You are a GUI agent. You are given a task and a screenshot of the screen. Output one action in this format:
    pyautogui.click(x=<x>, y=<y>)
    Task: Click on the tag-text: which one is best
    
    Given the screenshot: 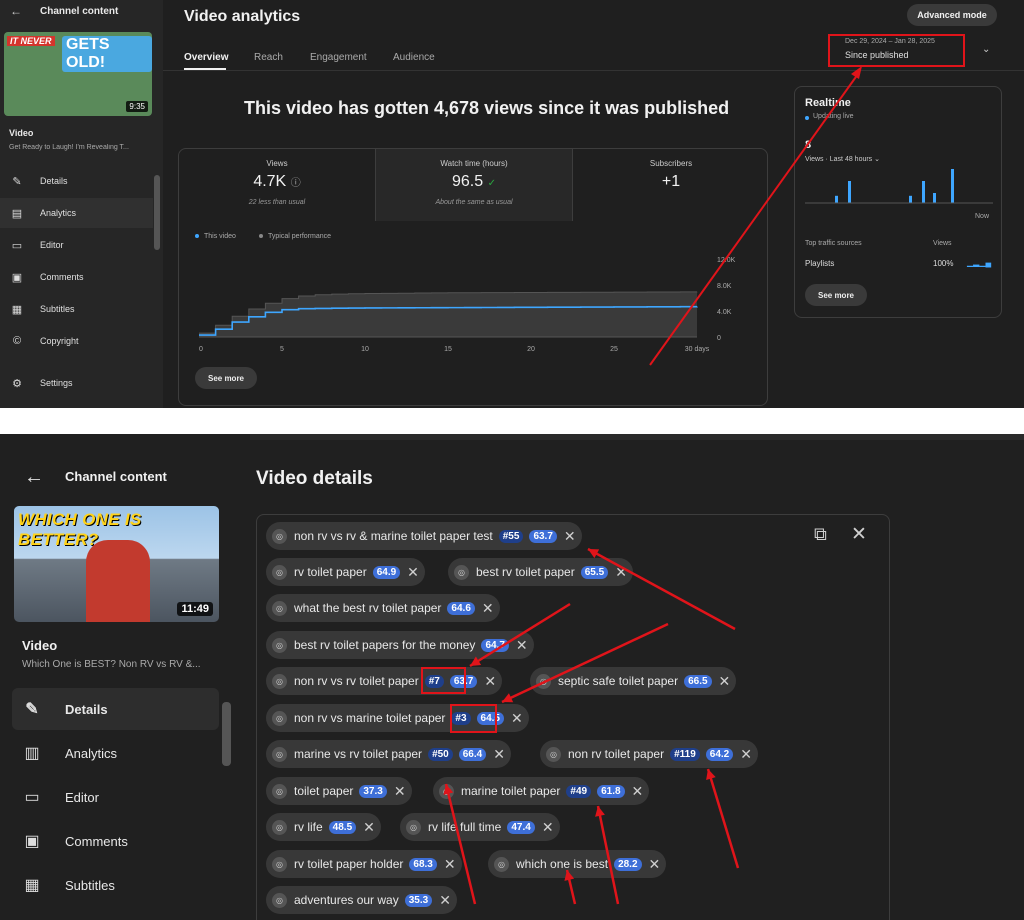 What is the action you would take?
    pyautogui.click(x=562, y=864)
    